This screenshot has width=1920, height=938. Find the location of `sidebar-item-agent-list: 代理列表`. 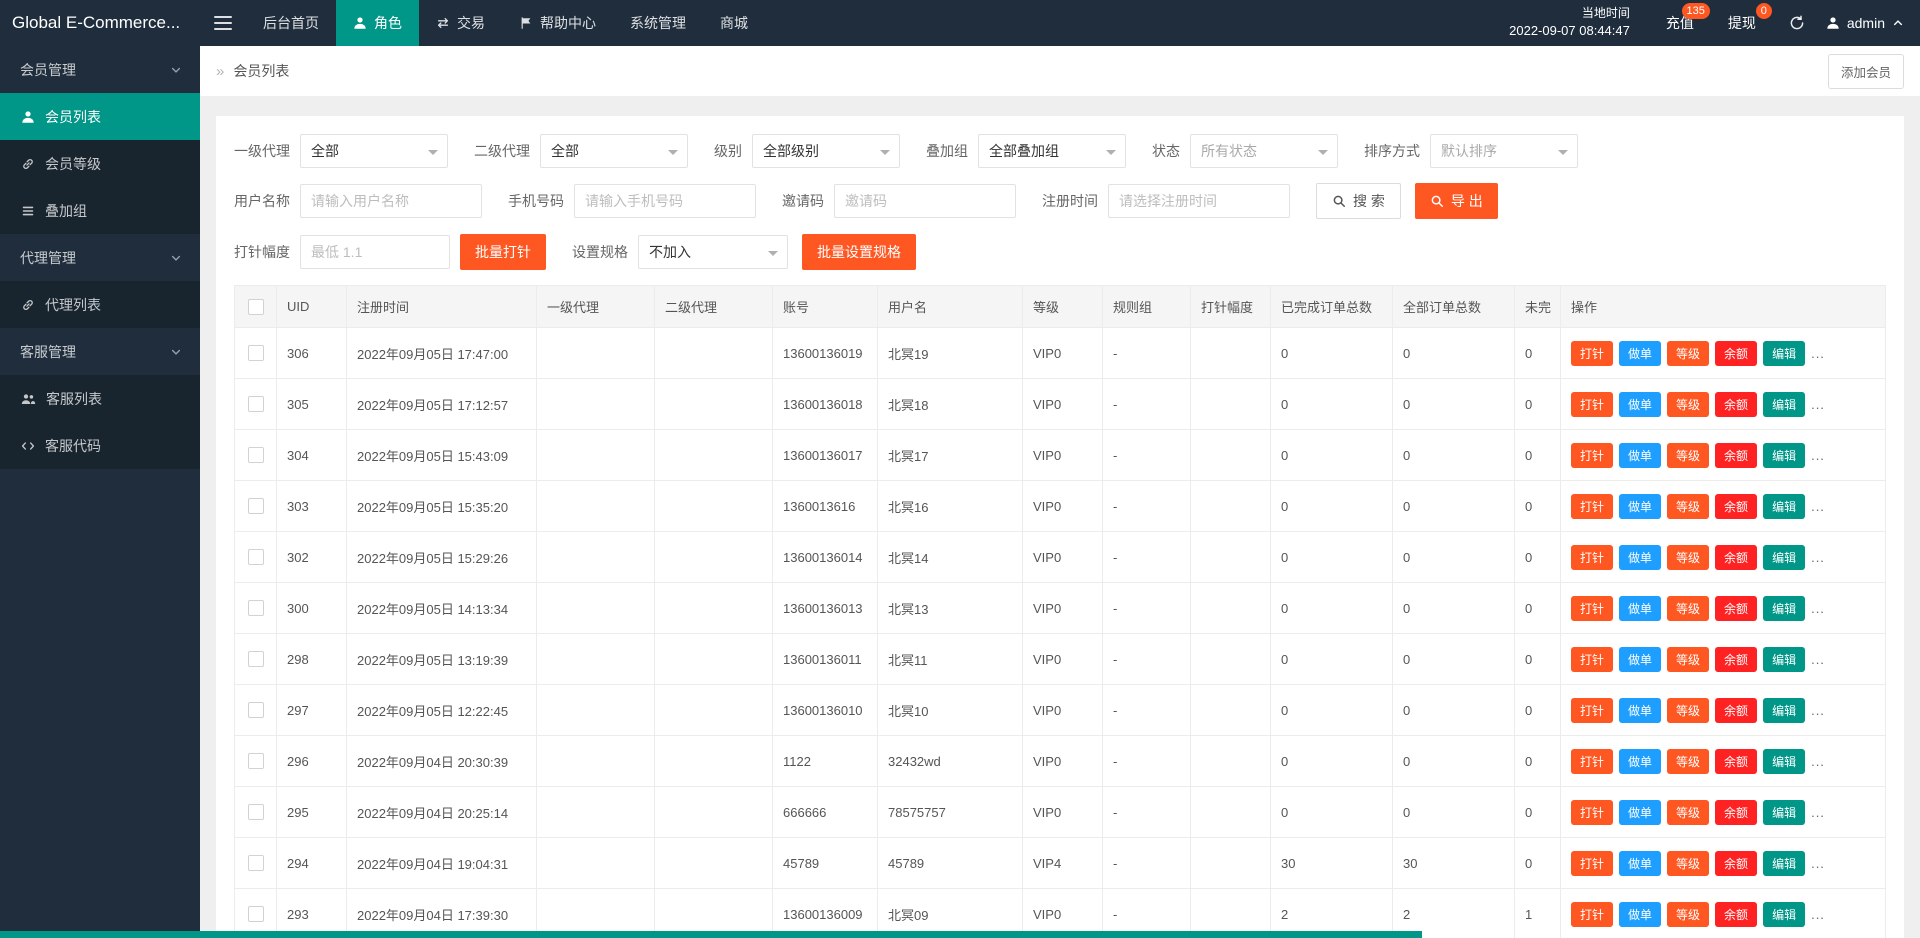

sidebar-item-agent-list: 代理列表 is located at coordinates (100, 304).